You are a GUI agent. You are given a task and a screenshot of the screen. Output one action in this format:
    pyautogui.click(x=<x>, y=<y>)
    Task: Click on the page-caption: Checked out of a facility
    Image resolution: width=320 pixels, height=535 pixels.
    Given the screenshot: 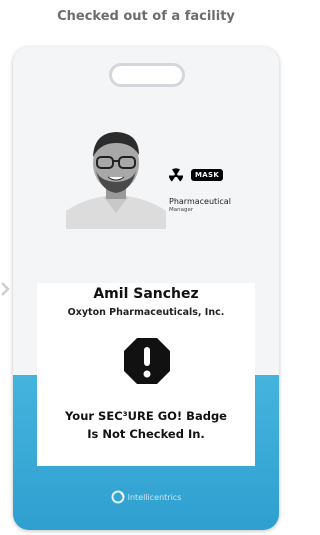 What is the action you would take?
    pyautogui.click(x=146, y=16)
    